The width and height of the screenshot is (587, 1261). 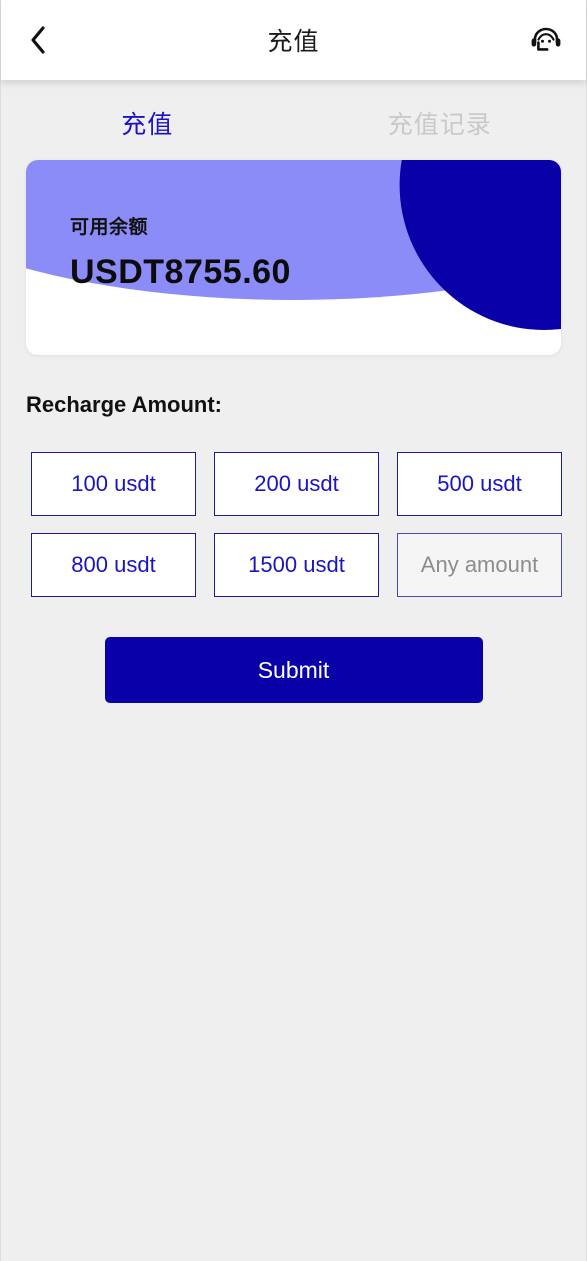 I want to click on balance-value: USDT8755.60, so click(x=180, y=272).